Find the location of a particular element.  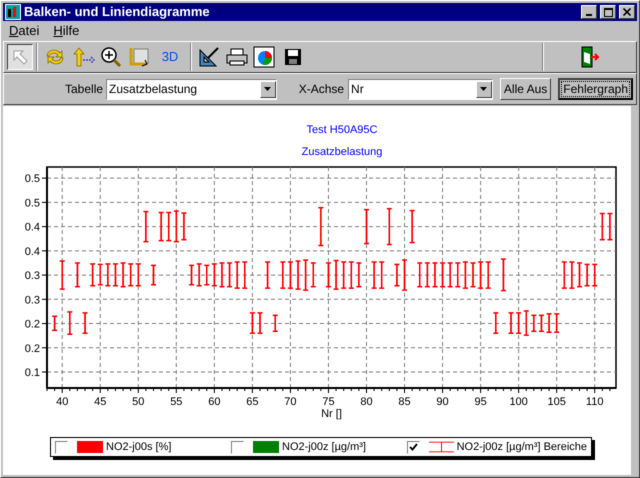

x-tick-label: 70 is located at coordinates (290, 402).